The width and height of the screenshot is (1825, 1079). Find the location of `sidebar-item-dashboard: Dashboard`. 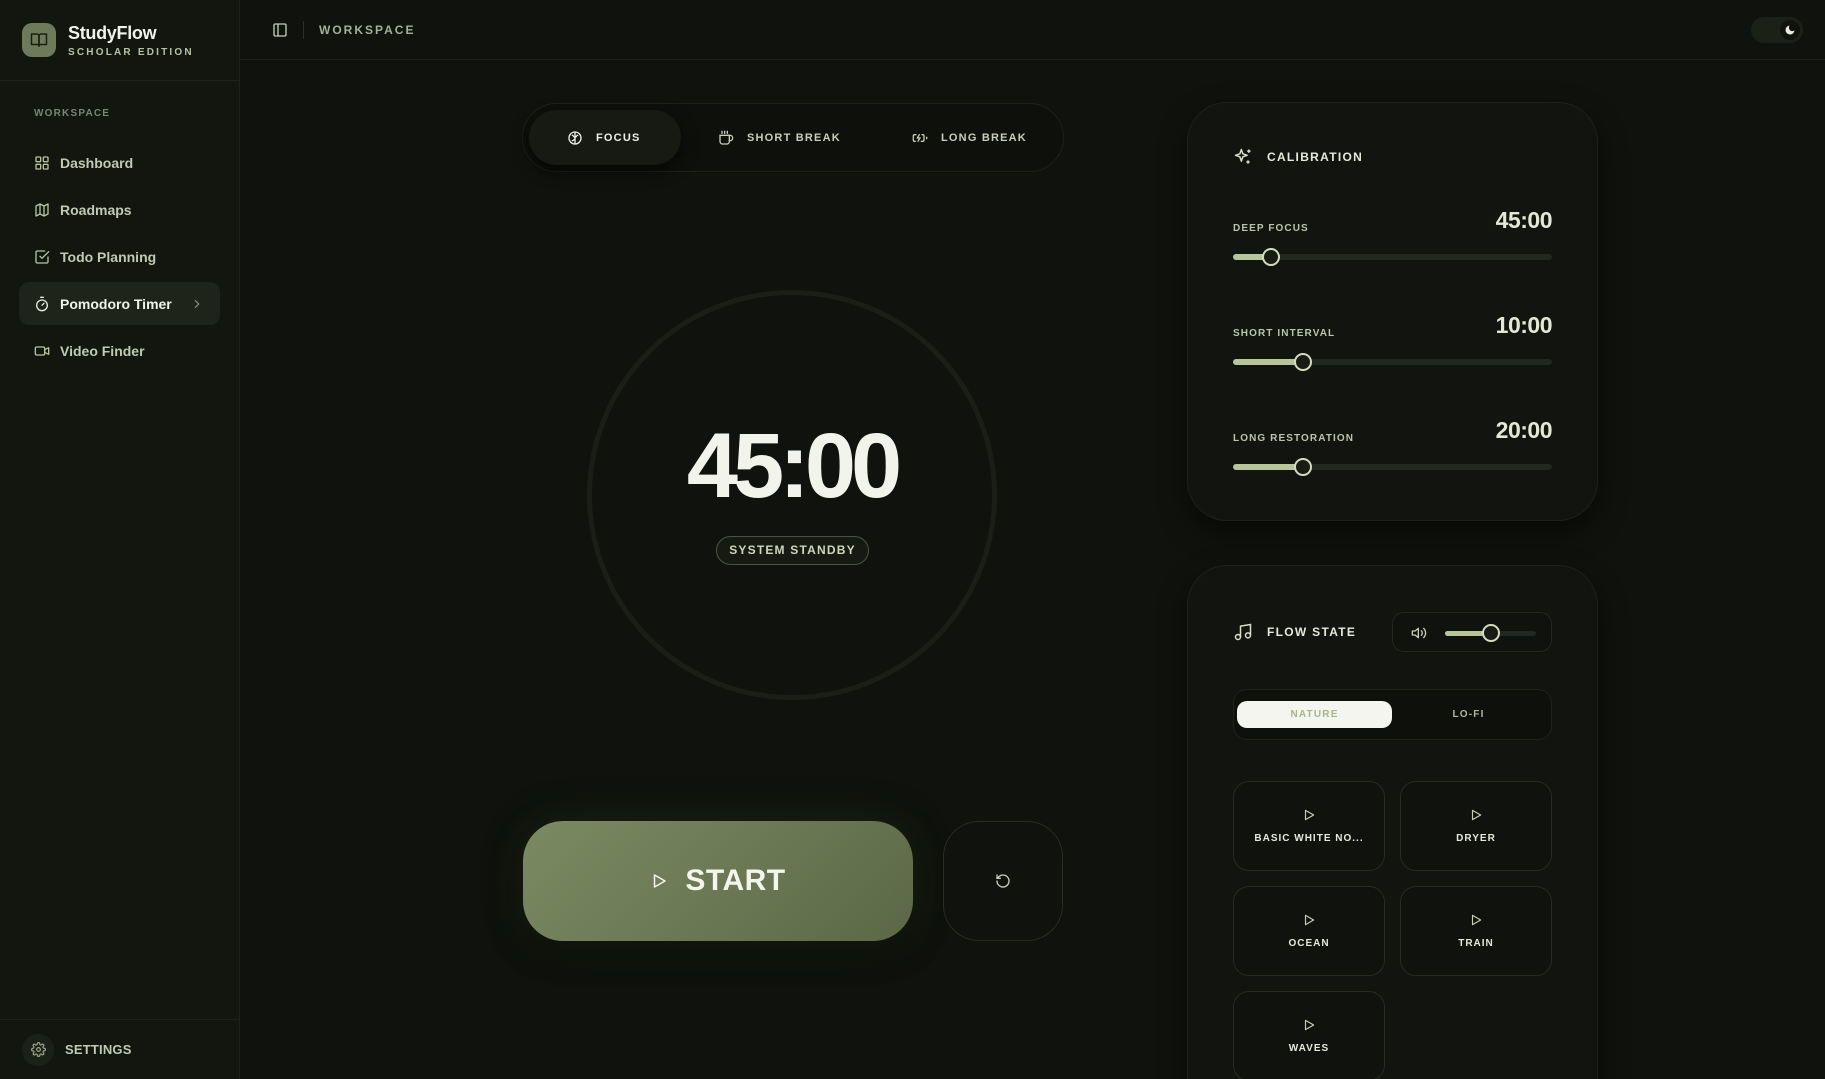

sidebar-item-dashboard: Dashboard is located at coordinates (119, 162).